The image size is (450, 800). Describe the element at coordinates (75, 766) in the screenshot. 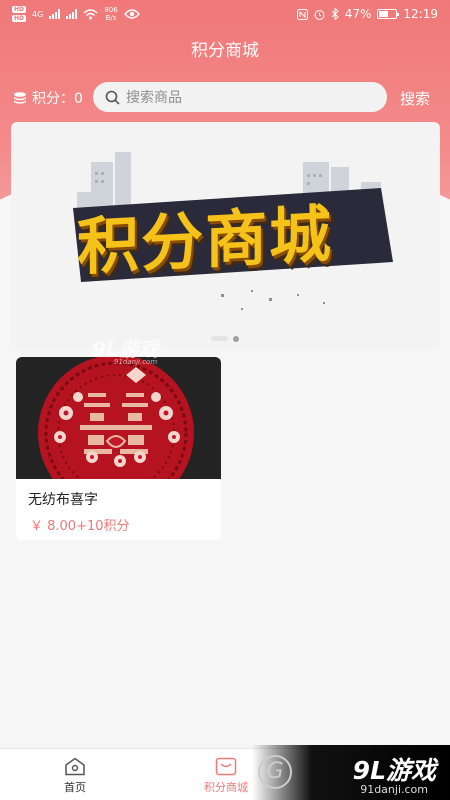

I see `home-icon` at that location.